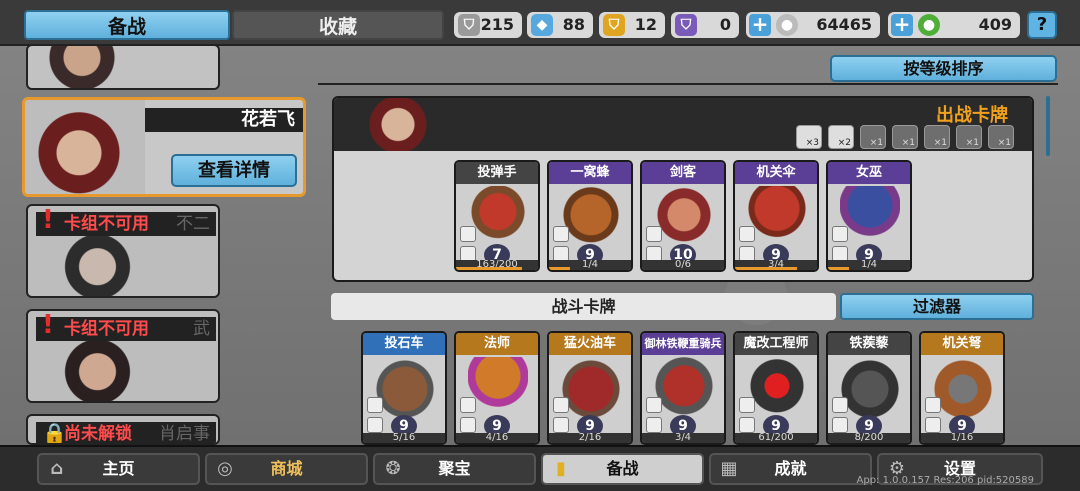 This screenshot has width=1080, height=491. I want to click on battle-card: 御林铁鞭重骑兵 9 3/4, so click(683, 388).